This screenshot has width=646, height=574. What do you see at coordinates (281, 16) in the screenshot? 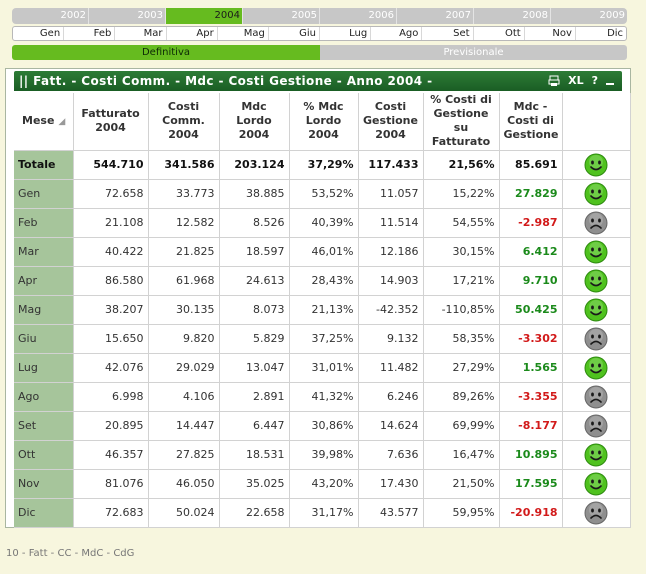
I see `year-2005: 2005` at bounding box center [281, 16].